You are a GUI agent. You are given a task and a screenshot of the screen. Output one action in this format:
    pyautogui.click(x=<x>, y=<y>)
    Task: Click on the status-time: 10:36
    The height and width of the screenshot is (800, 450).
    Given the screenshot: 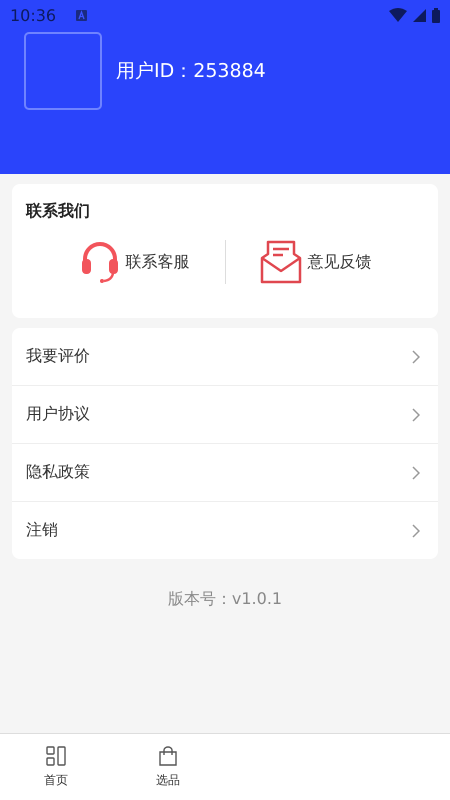 What is the action you would take?
    pyautogui.click(x=33, y=15)
    